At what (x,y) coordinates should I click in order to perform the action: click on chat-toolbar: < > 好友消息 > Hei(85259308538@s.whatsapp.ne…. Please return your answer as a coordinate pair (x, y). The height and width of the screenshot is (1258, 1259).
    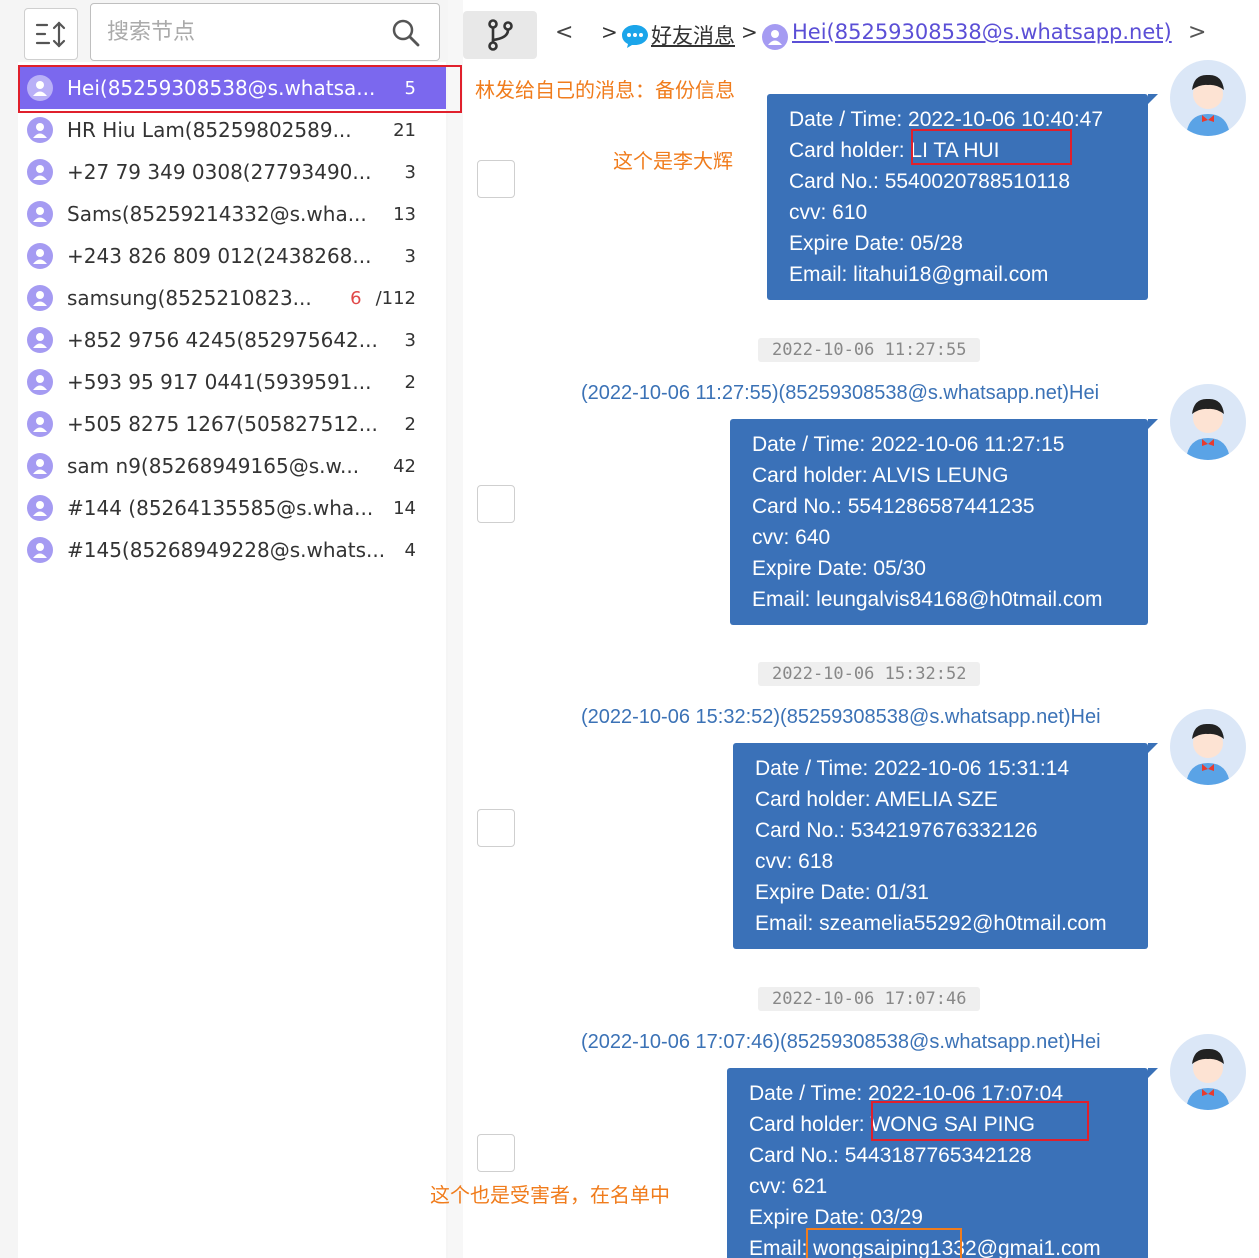
    Looking at the image, I should click on (861, 33).